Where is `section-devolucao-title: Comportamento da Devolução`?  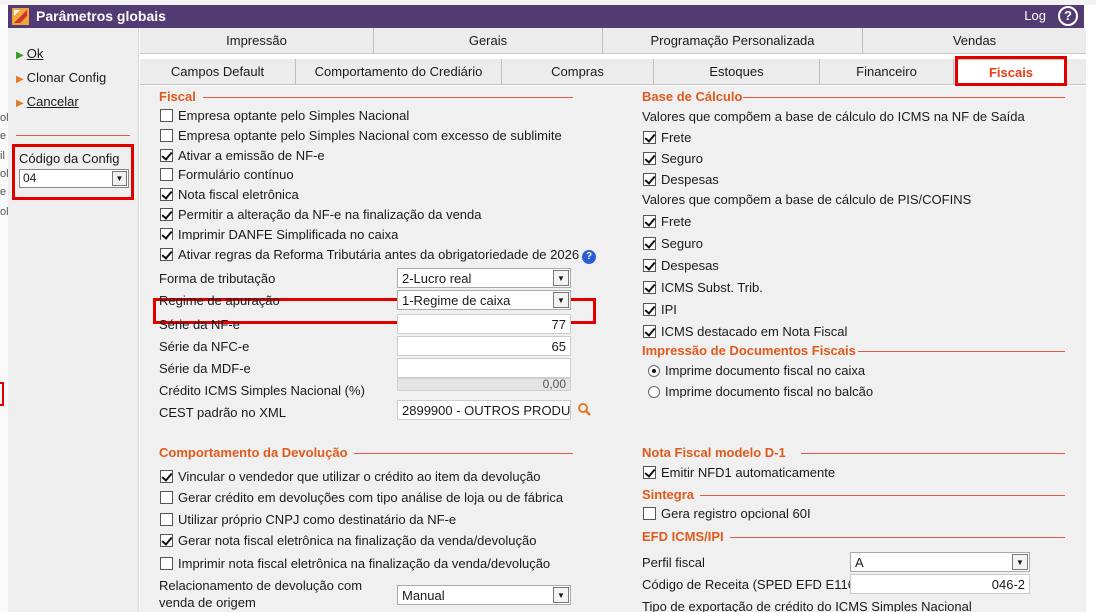
section-devolucao-title: Comportamento da Devolução is located at coordinates (253, 452).